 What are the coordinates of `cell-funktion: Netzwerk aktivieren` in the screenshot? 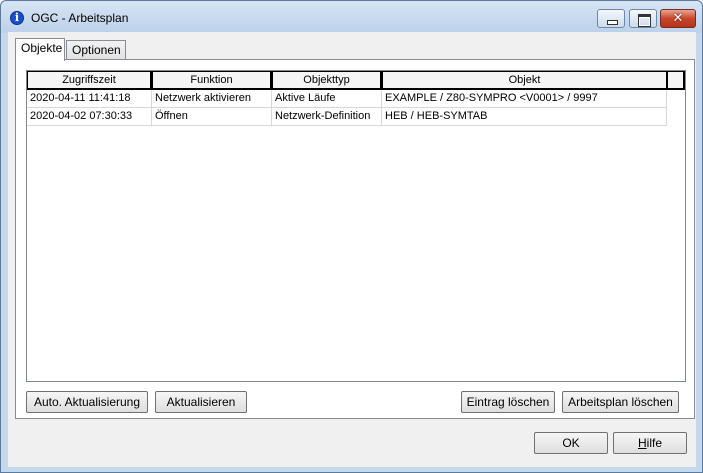 It's located at (212, 99).